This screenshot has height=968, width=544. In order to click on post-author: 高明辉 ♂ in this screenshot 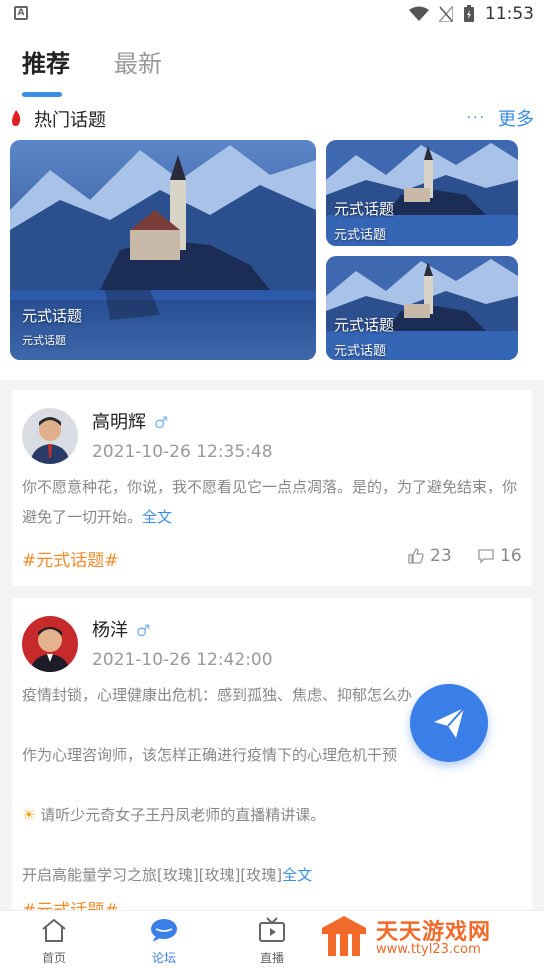, I will do `click(130, 421)`.